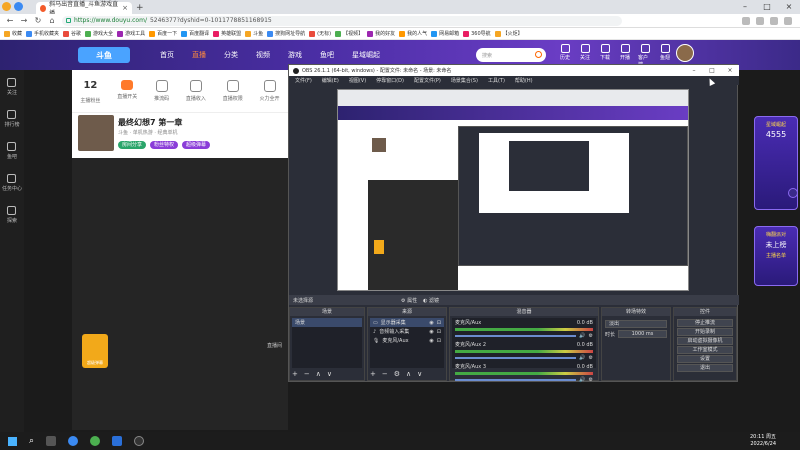  I want to click on bookmark-item: 游戏工具, so click(131, 33).